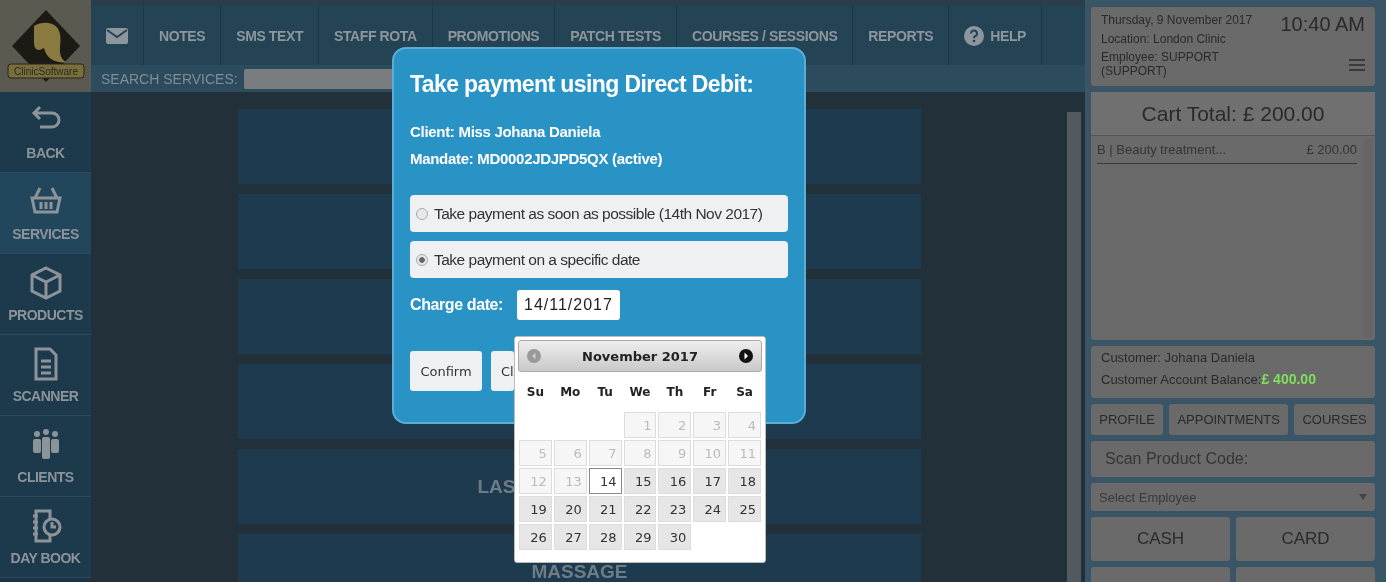 The image size is (1386, 582). I want to click on weekday-label: We, so click(640, 392).